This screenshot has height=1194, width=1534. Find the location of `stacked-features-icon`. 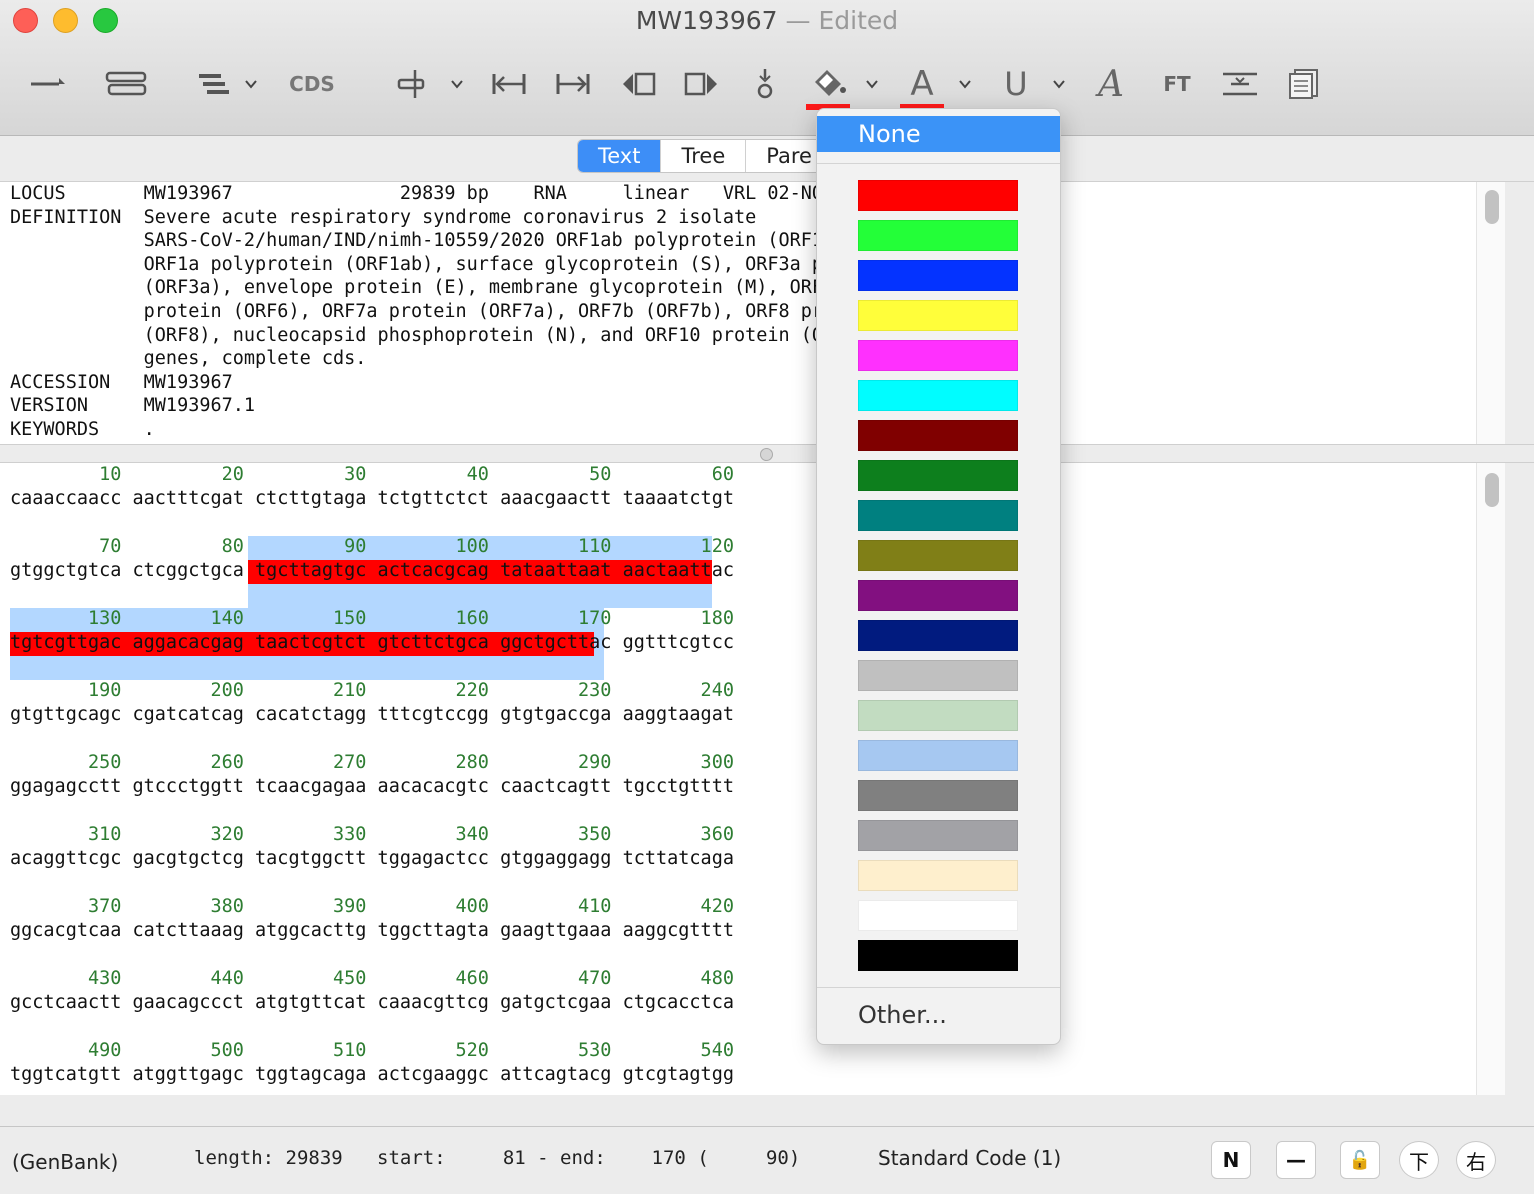

stacked-features-icon is located at coordinates (216, 84).